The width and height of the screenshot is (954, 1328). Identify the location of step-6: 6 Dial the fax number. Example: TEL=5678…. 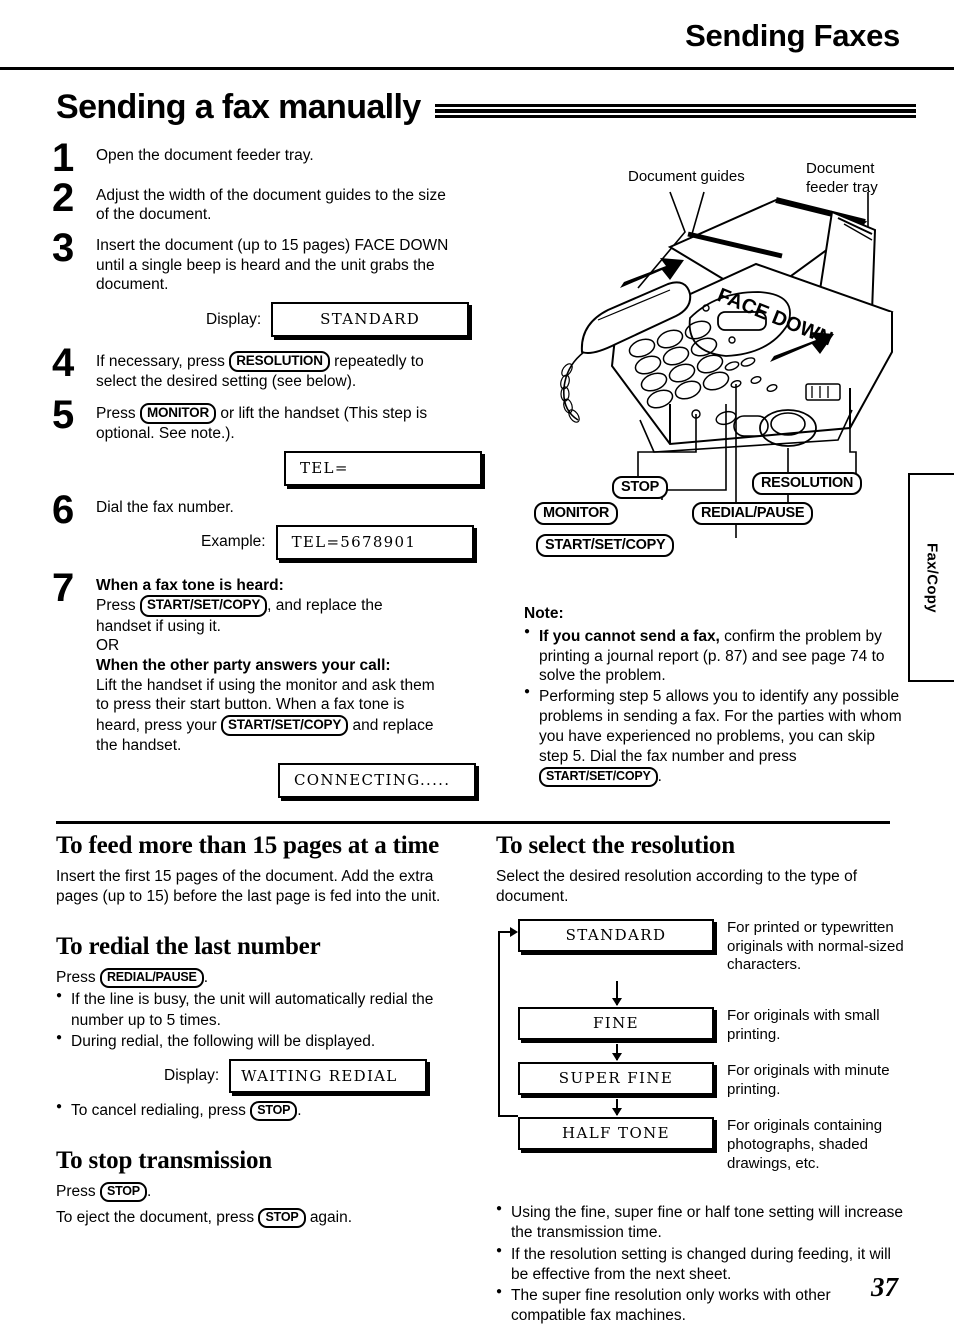
(277, 525).